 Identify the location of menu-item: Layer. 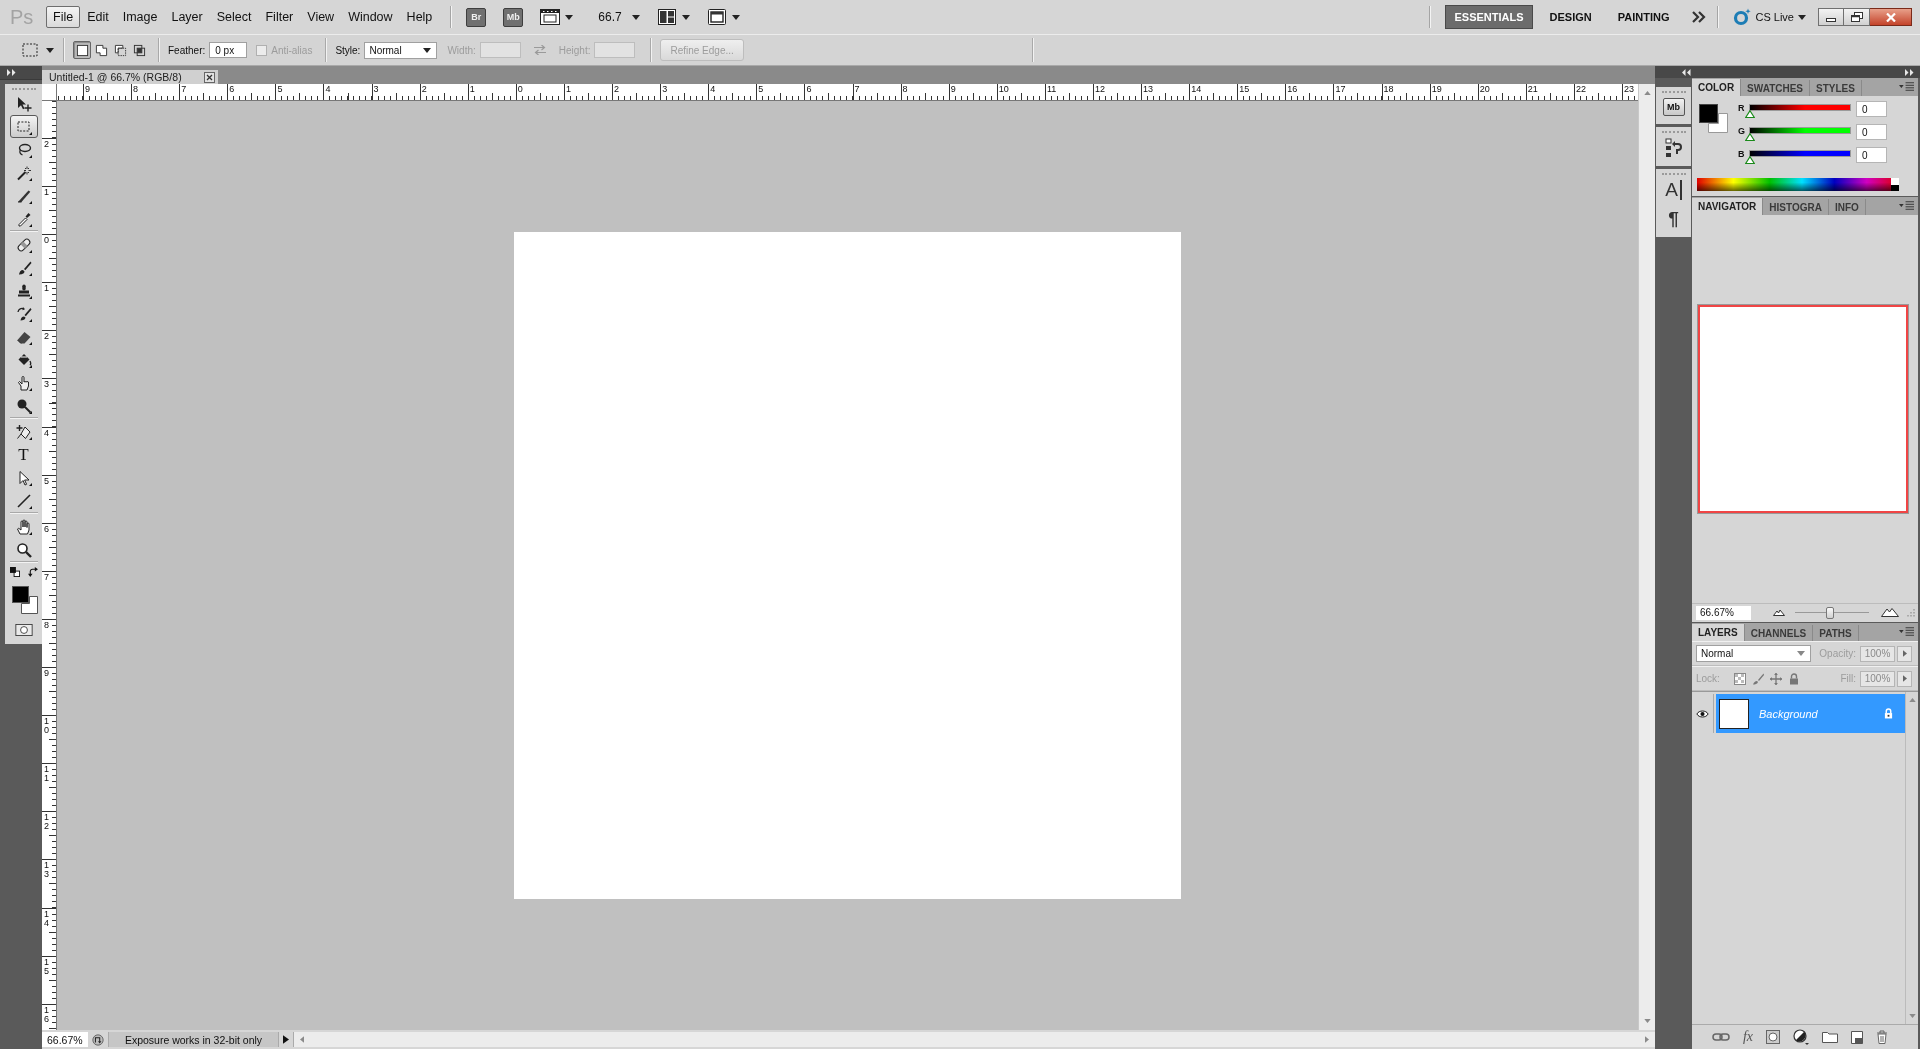
(187, 17).